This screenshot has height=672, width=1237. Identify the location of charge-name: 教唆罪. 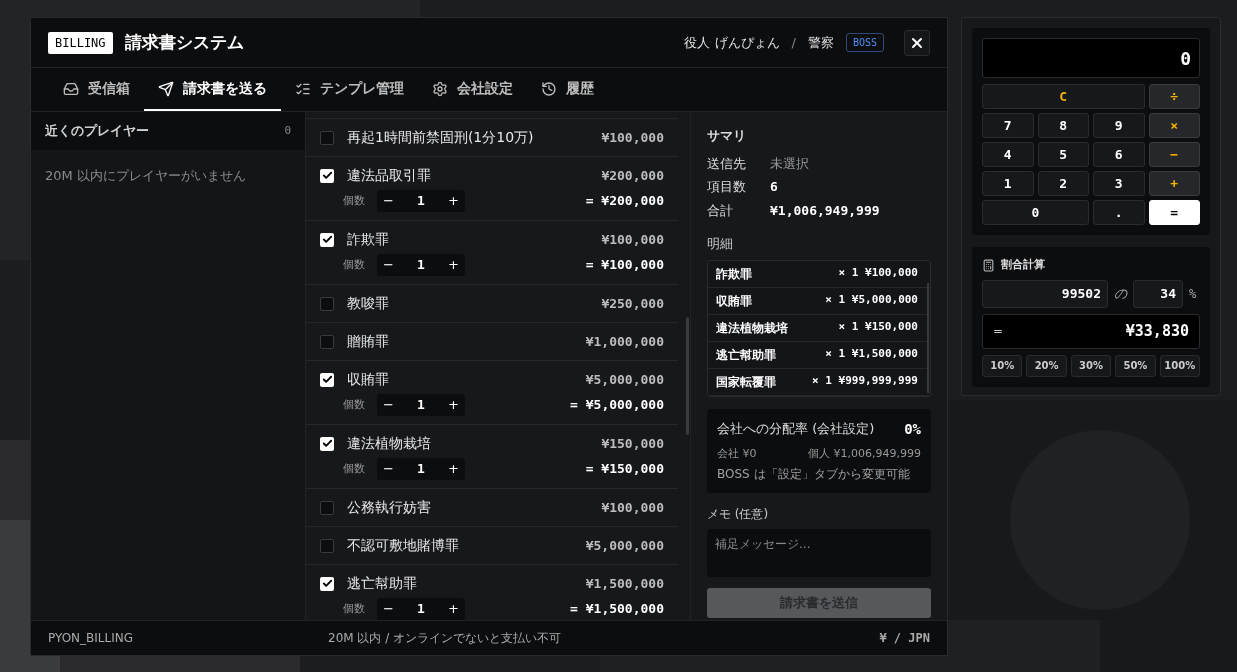
(368, 303).